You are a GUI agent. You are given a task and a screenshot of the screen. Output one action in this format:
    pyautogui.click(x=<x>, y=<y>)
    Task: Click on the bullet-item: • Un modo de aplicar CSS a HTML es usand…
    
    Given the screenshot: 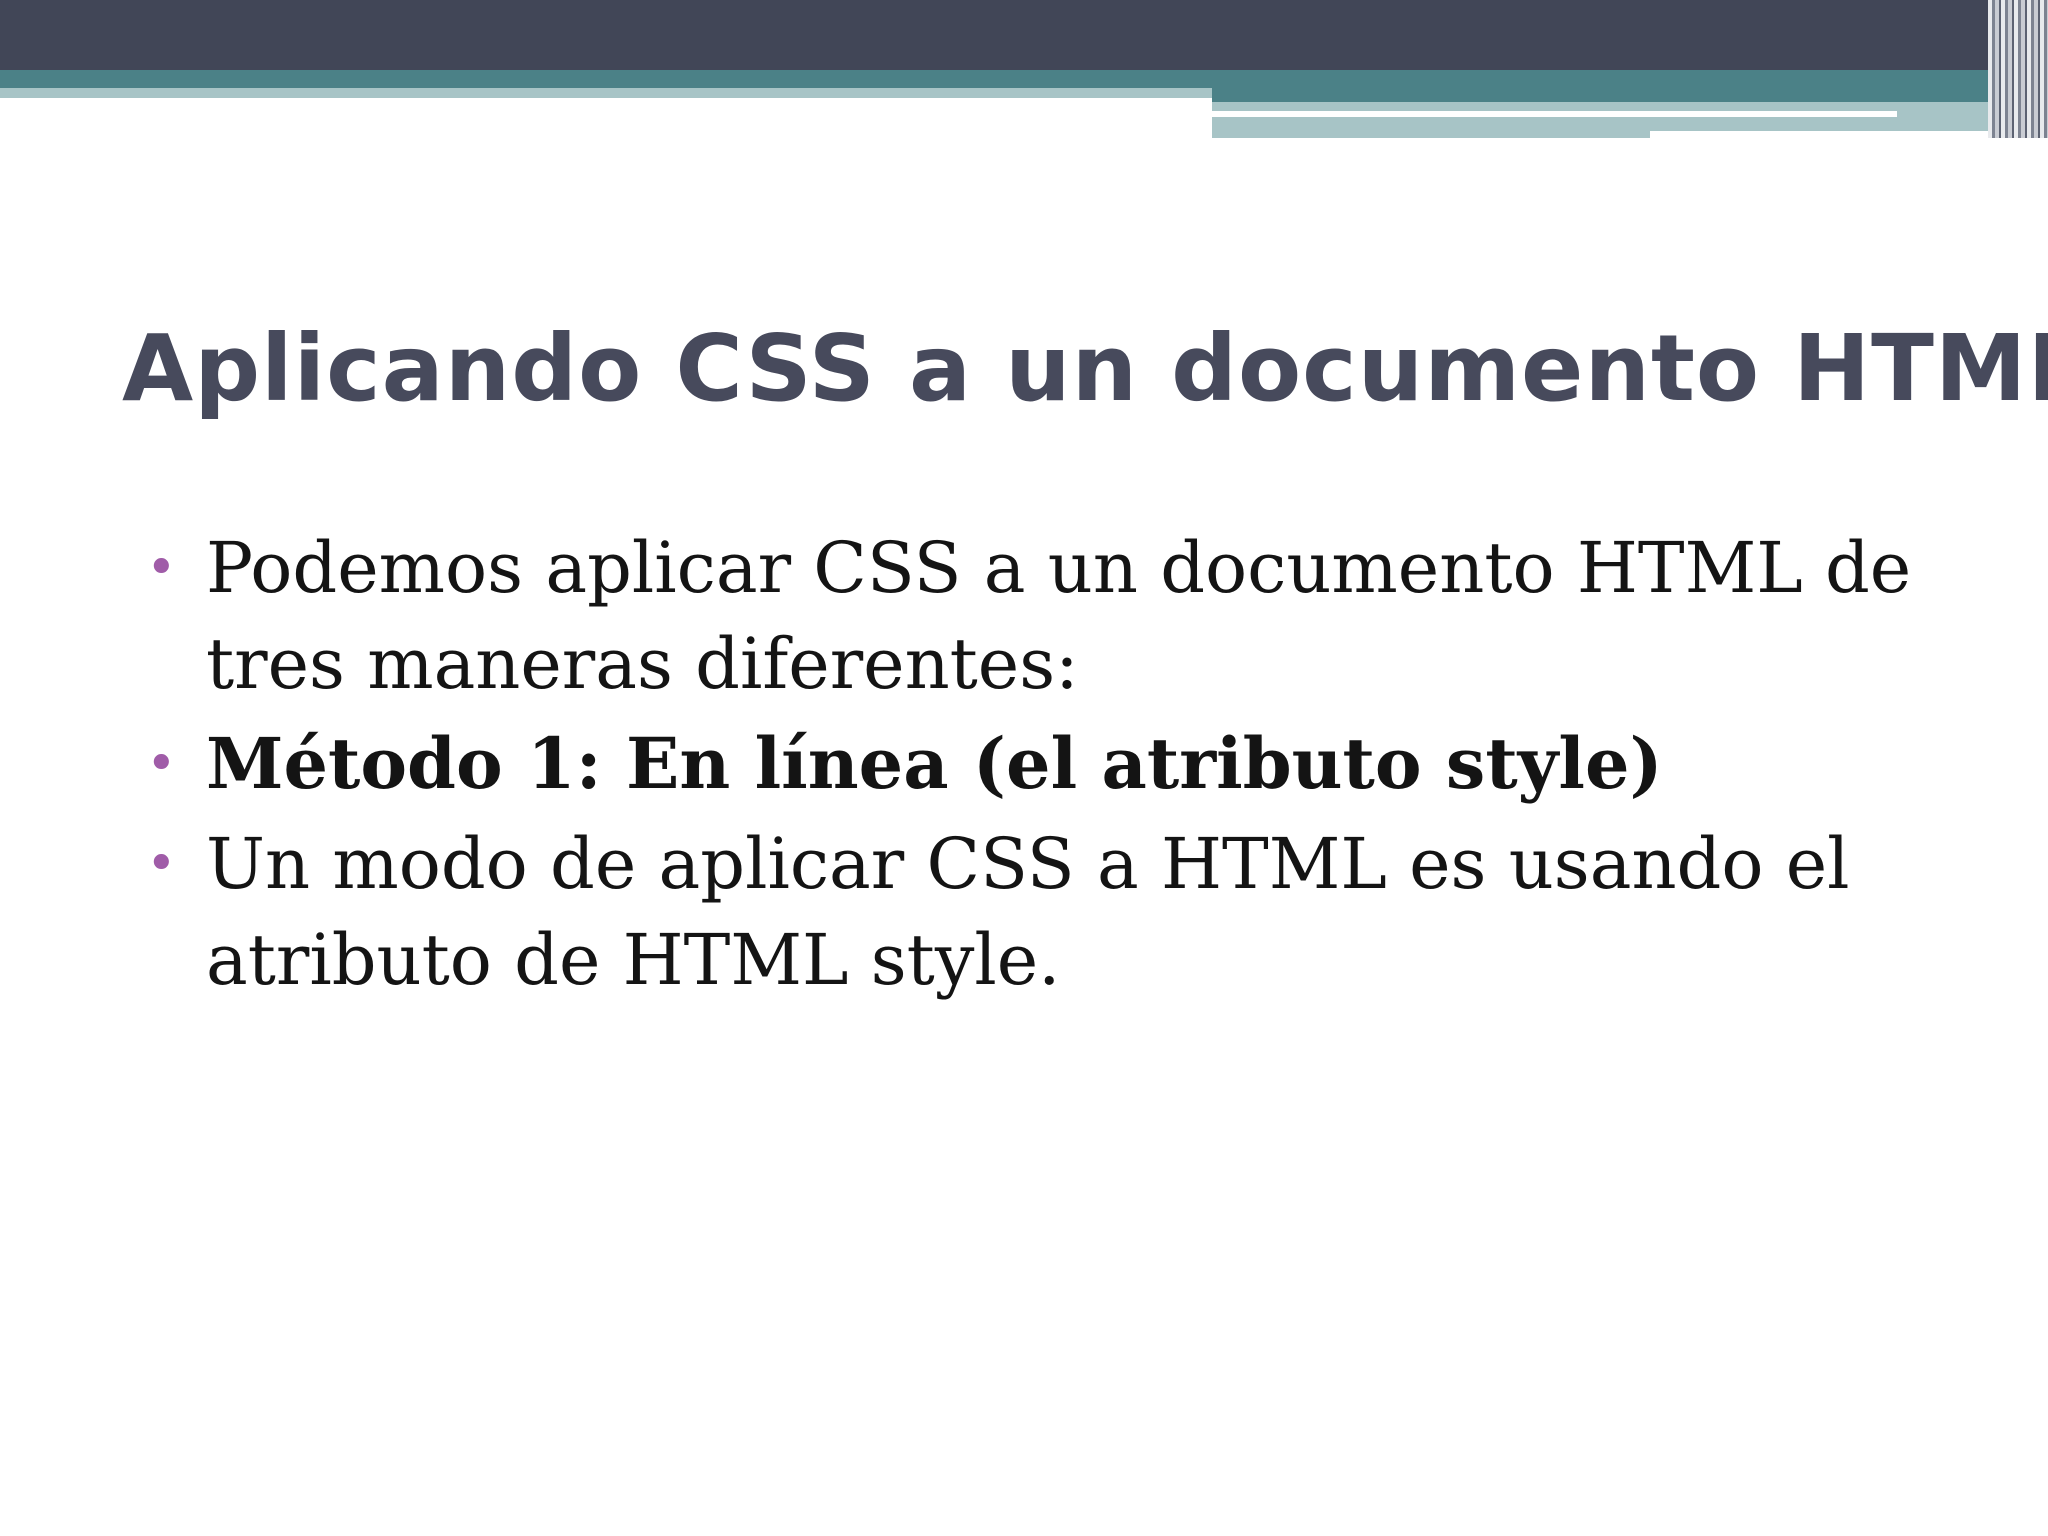 What is the action you would take?
    pyautogui.click(x=1046, y=912)
    